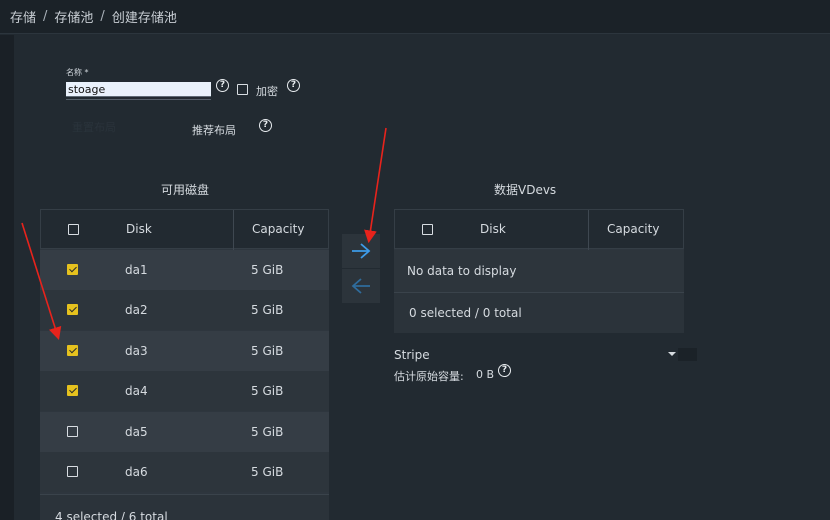 The image size is (830, 520). What do you see at coordinates (184, 472) in the screenshot?
I see `table-row: da6 5 GiB` at bounding box center [184, 472].